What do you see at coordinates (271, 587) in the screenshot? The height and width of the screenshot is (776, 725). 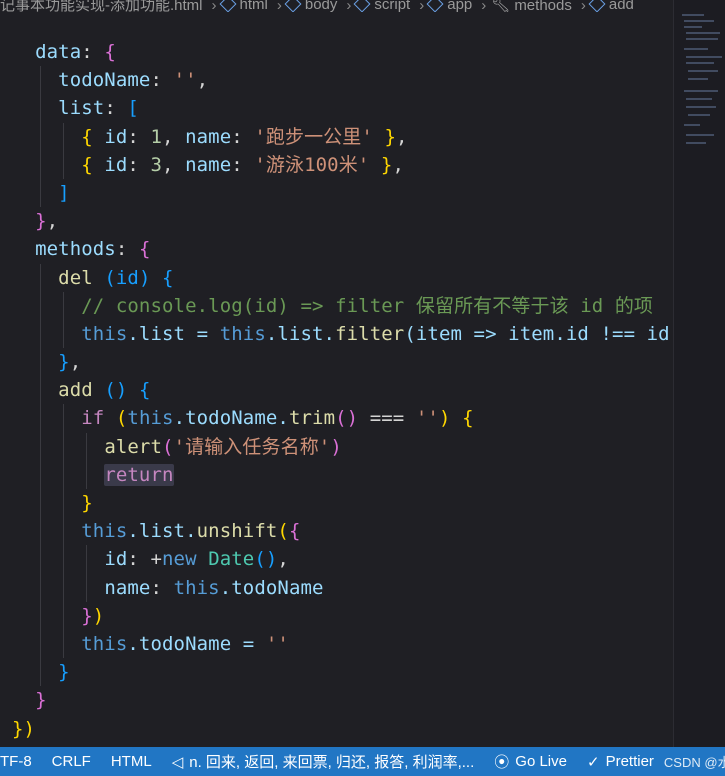 I see `token-member: .todoName` at bounding box center [271, 587].